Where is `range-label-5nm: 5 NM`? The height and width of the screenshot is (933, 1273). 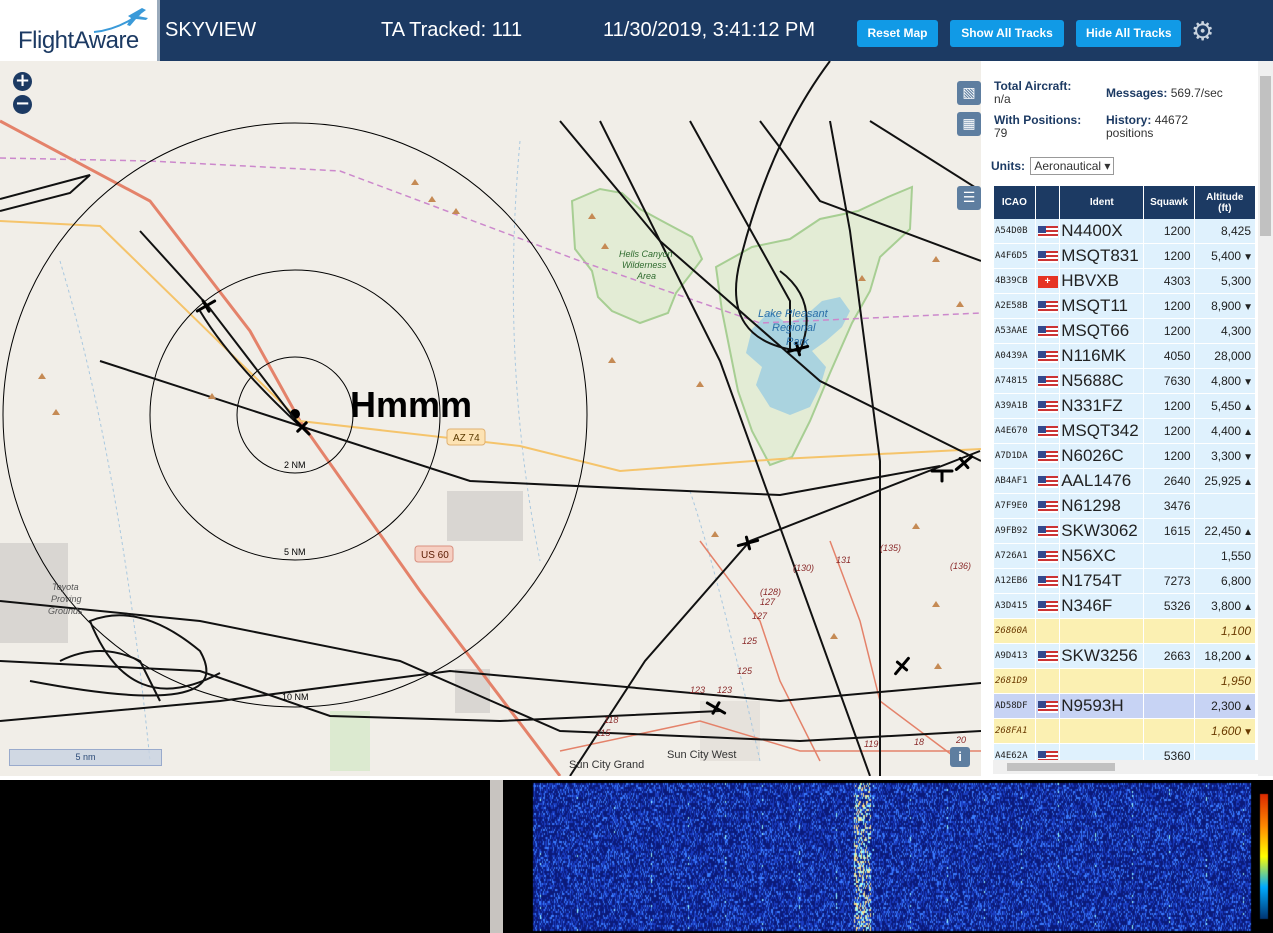 range-label-5nm: 5 NM is located at coordinates (295, 552).